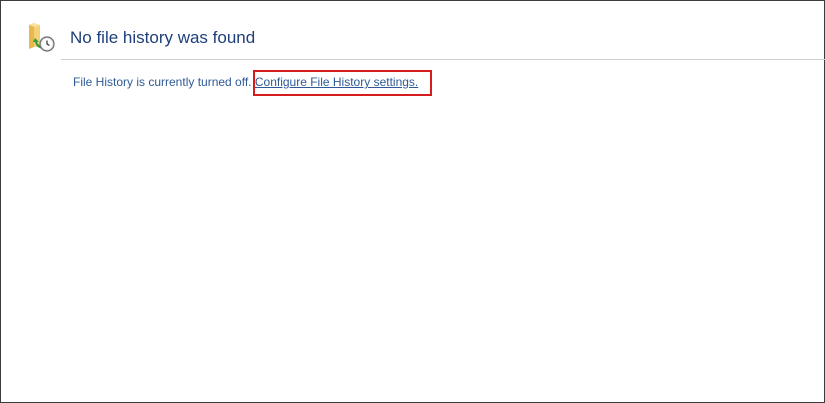 This screenshot has width=825, height=403. I want to click on folder-history-icon, so click(42, 37).